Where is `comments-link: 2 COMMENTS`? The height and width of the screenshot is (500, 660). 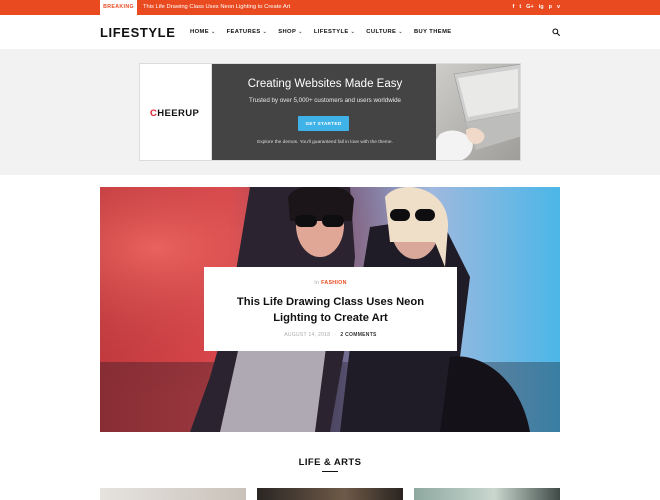 comments-link: 2 COMMENTS is located at coordinates (358, 335).